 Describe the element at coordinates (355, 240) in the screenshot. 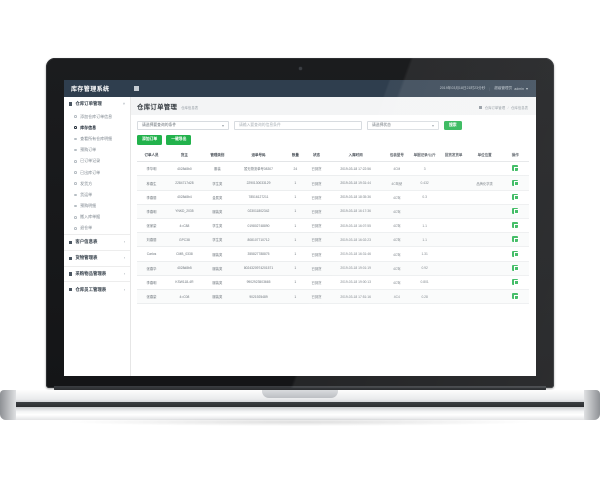

I see `cell-intime: 2019-03-18 16:02:23` at that location.